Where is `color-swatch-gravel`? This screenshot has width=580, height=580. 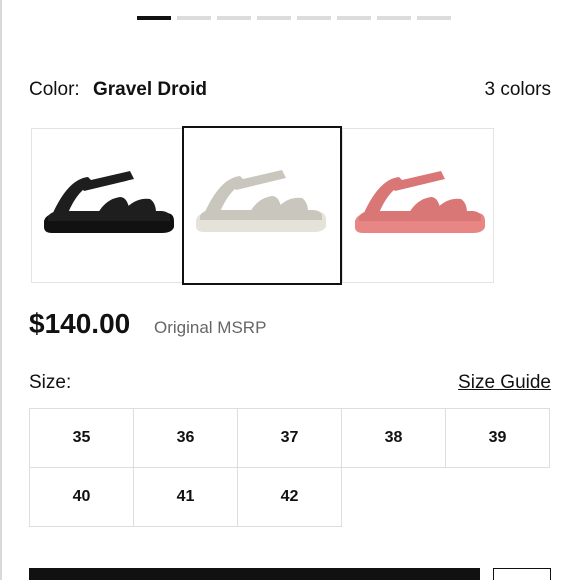 color-swatch-gravel is located at coordinates (262, 205).